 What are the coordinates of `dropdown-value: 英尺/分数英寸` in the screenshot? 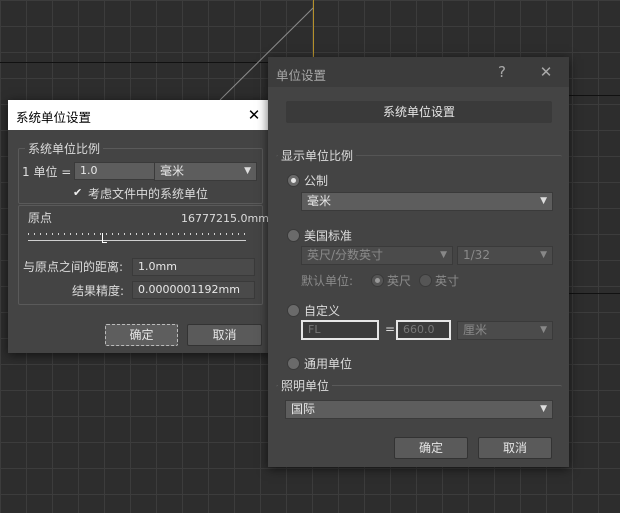 It's located at (345, 255).